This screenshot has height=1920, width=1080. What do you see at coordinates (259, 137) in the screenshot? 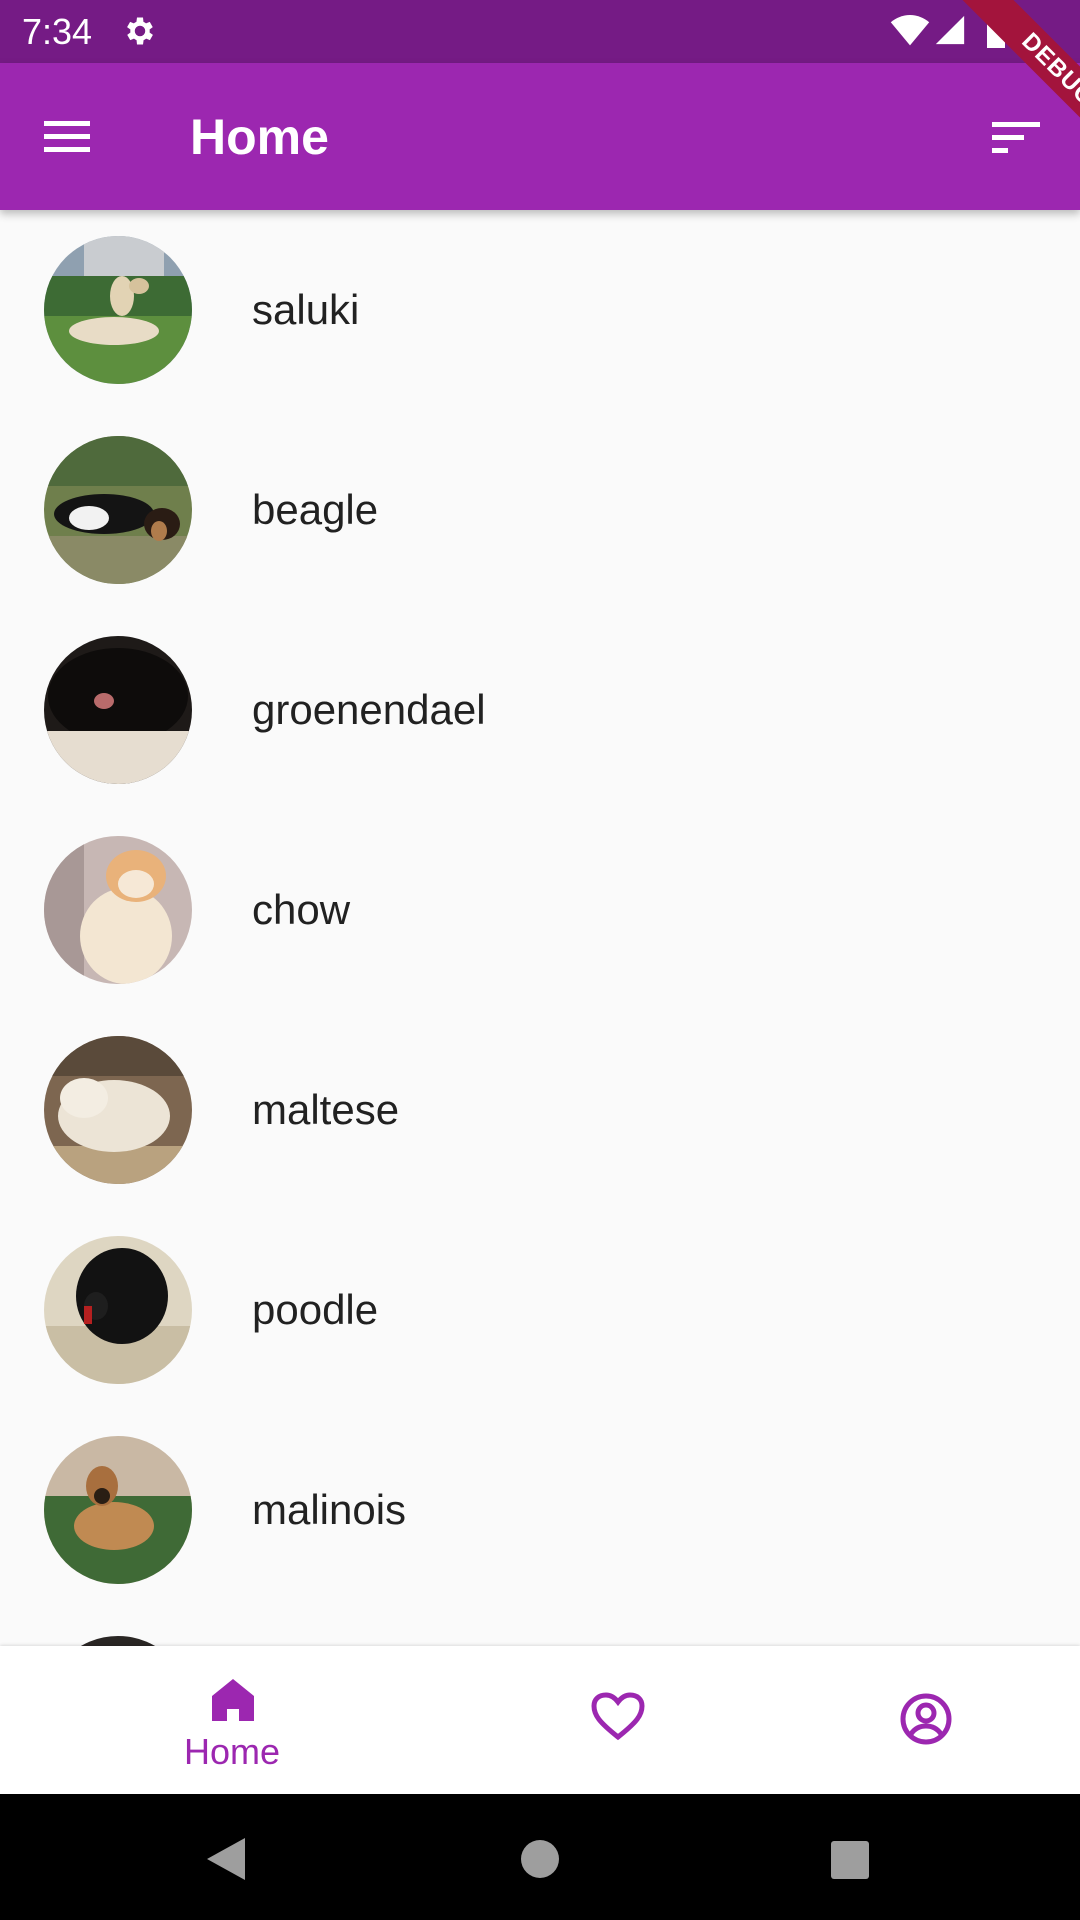
I see `page-title: Home` at bounding box center [259, 137].